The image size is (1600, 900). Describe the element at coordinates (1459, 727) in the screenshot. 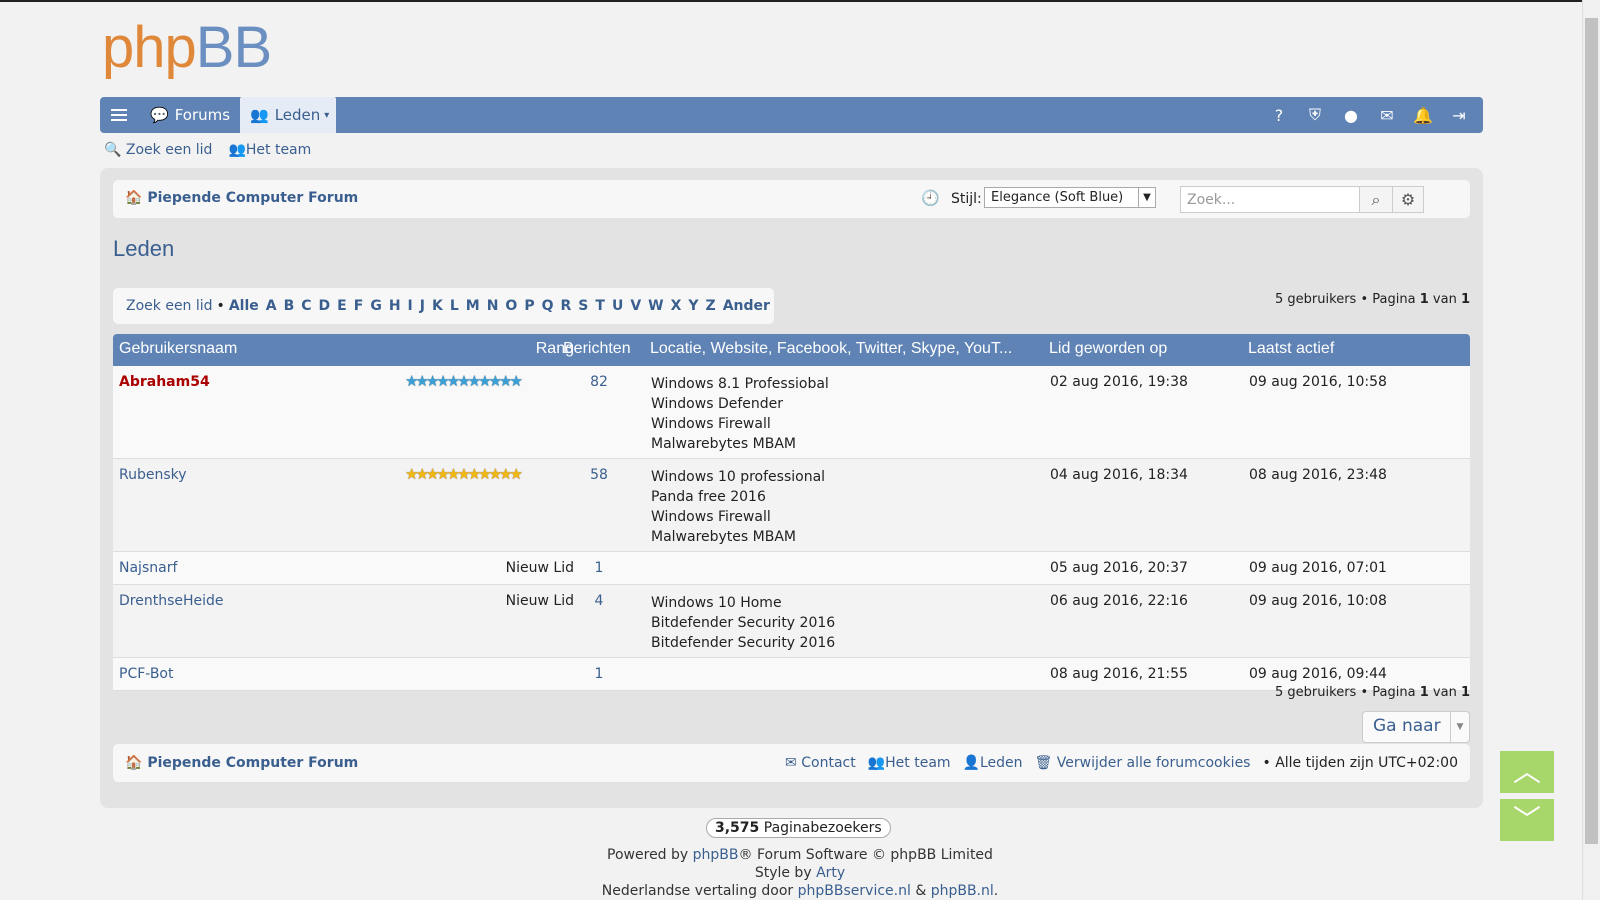

I see `chevron-down-icon: ▼` at that location.